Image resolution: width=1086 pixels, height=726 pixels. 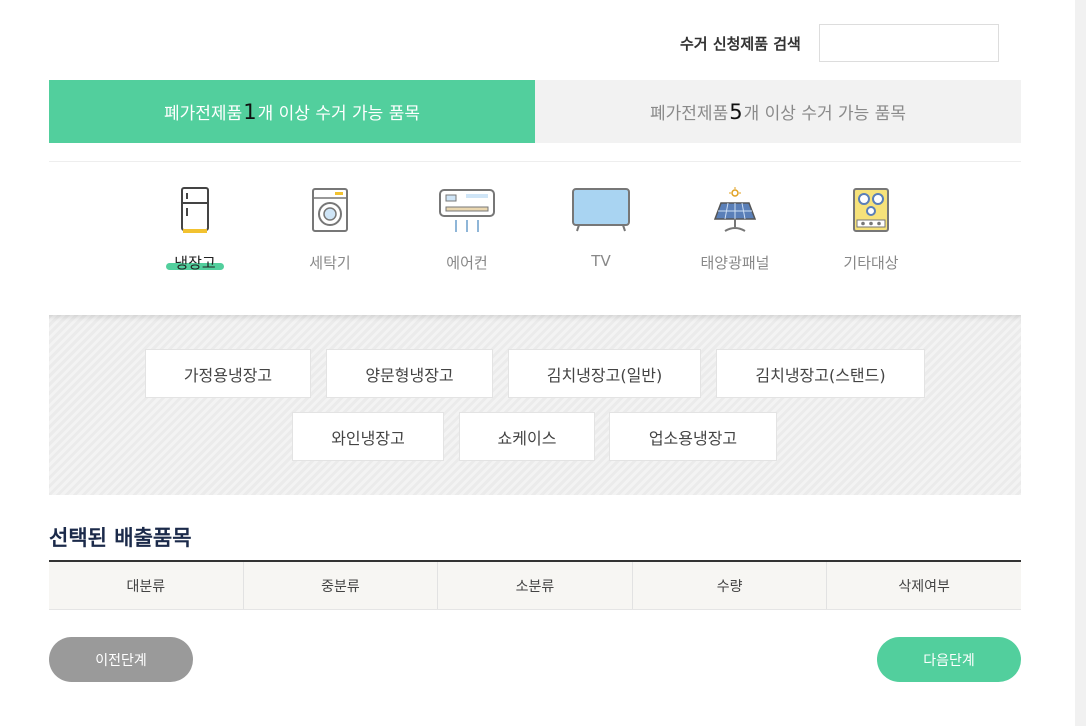 I want to click on category-label: 세탁기, so click(x=330, y=263).